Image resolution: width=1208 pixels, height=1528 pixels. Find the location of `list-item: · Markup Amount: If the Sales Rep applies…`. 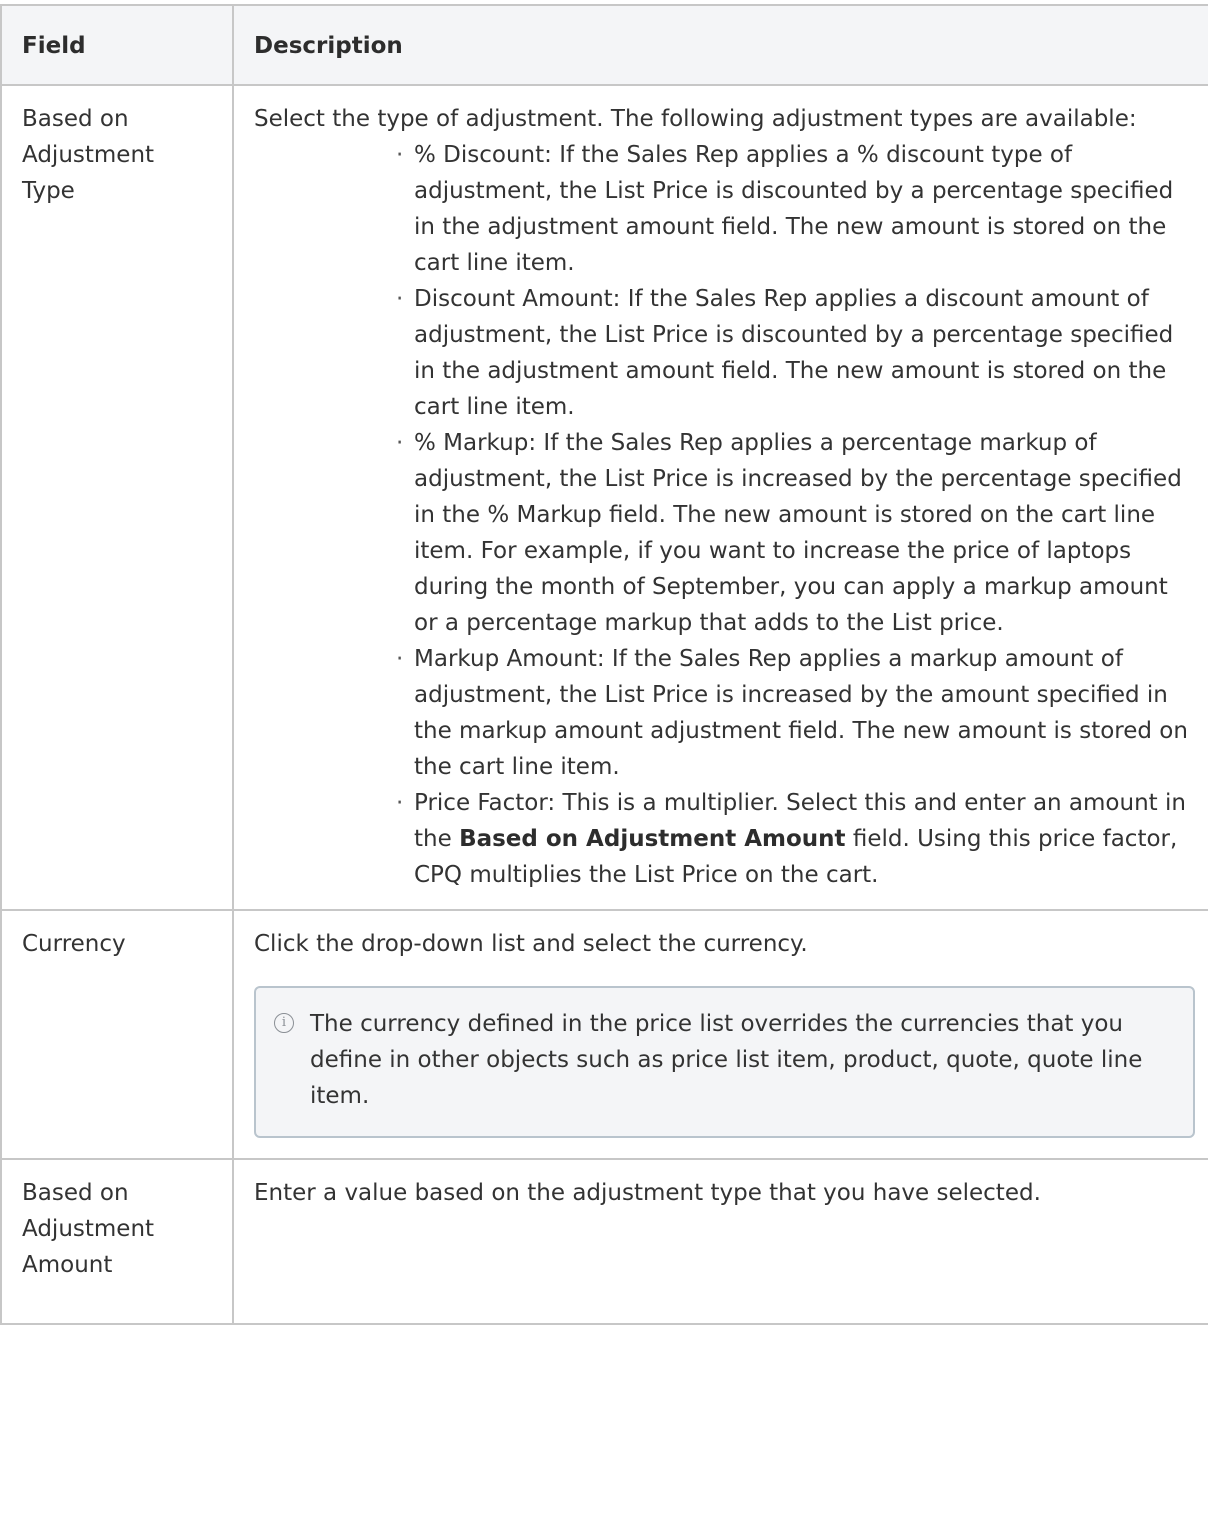

list-item: · Markup Amount: If the Sales Rep applies… is located at coordinates (792, 713).